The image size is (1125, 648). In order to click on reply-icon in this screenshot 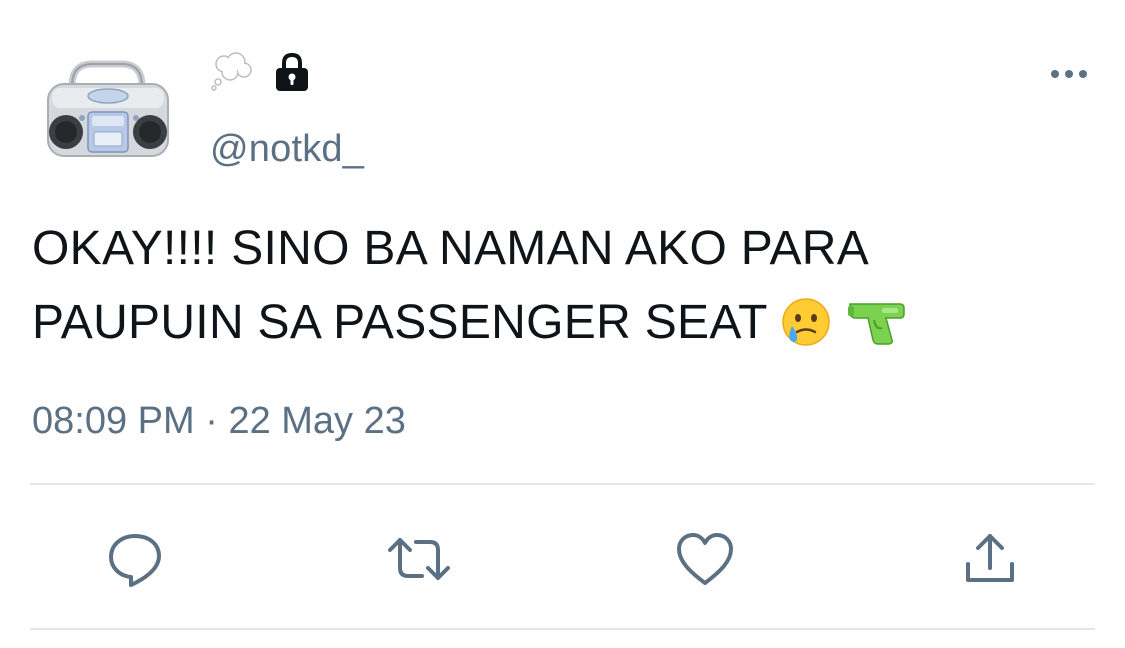, I will do `click(135, 559)`.